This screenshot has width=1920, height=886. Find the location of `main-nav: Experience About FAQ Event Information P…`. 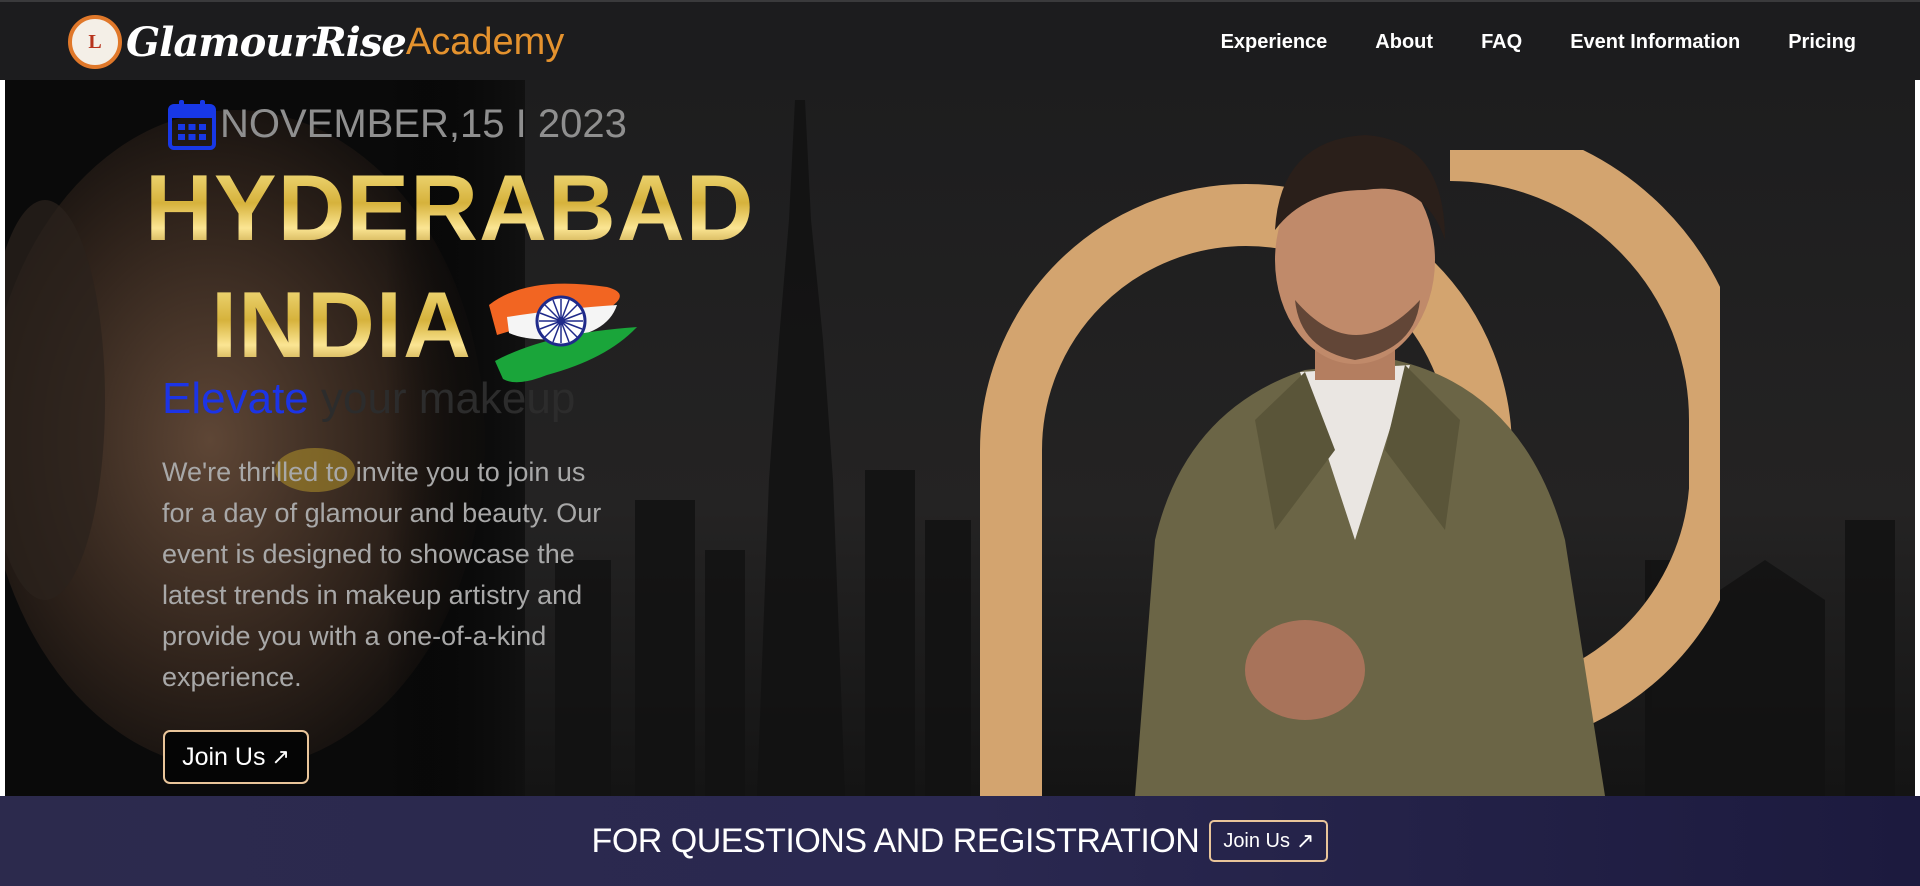

main-nav: Experience About FAQ Event Information P… is located at coordinates (1526, 42).